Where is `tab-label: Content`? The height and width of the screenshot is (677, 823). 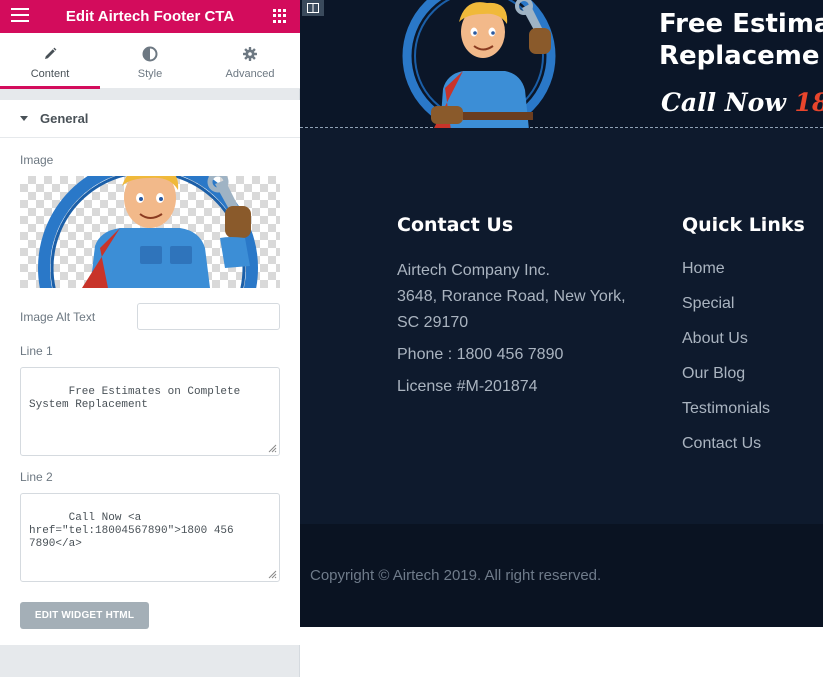
tab-label: Content is located at coordinates (50, 74).